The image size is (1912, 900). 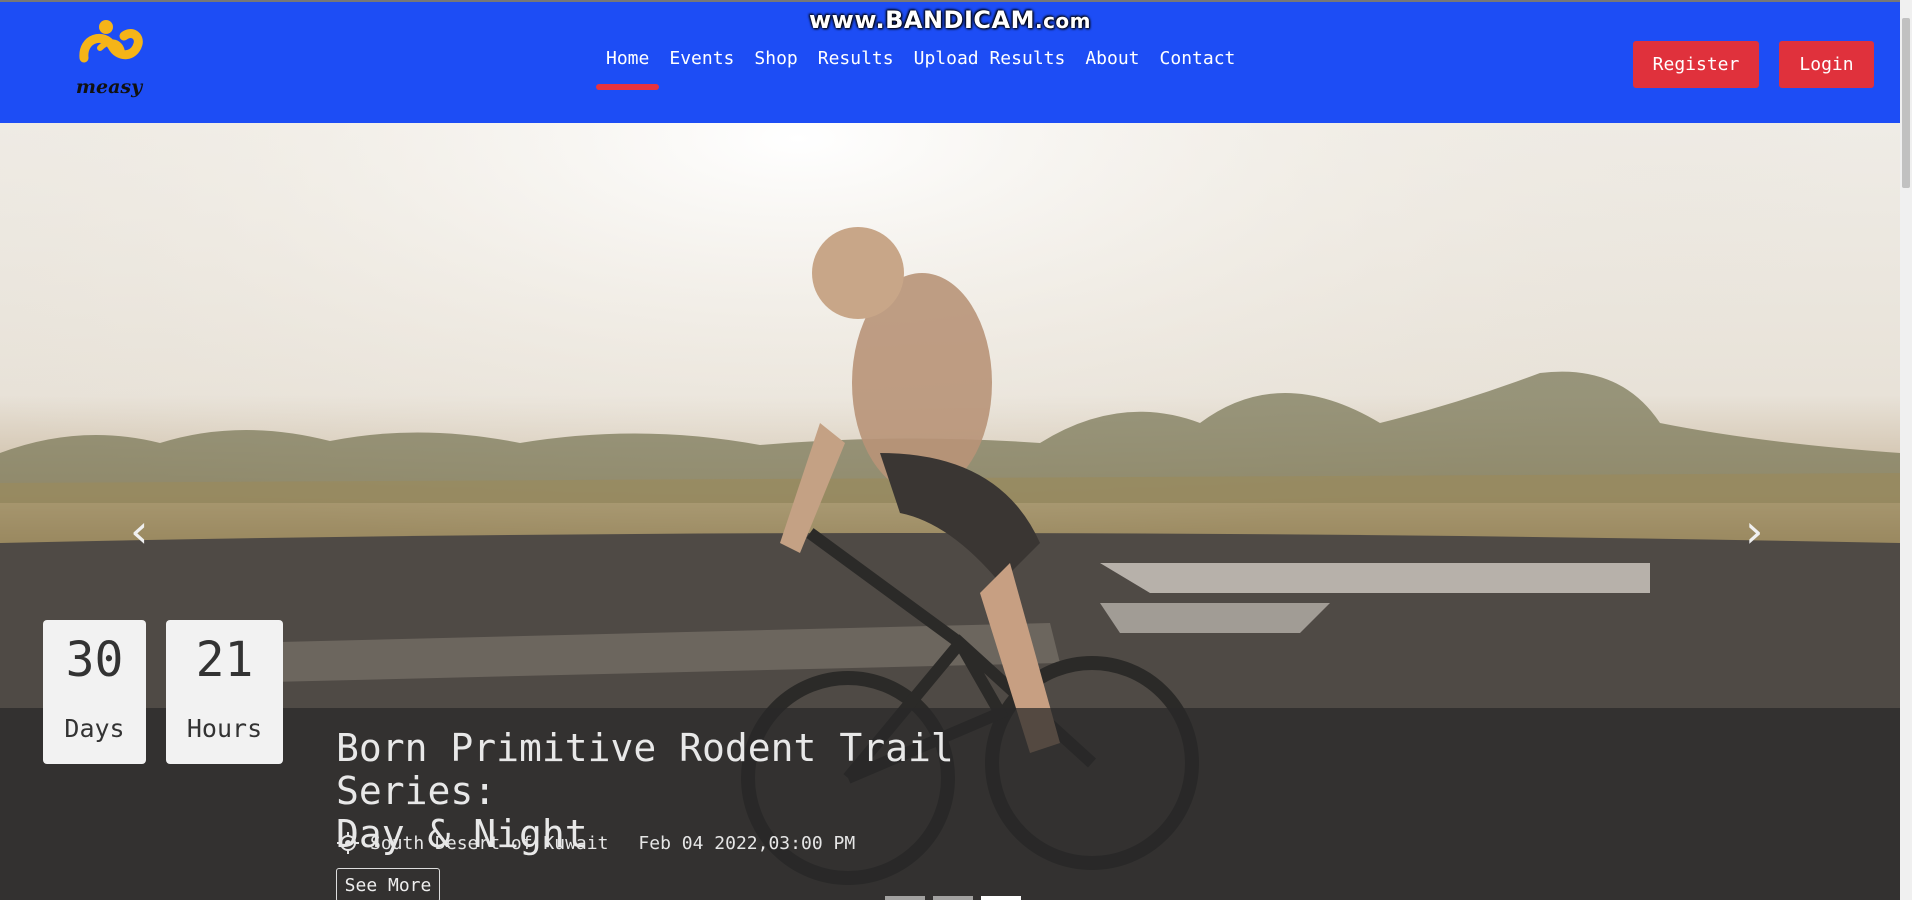 I want to click on carousel-next-icon: ›, so click(x=1754, y=531).